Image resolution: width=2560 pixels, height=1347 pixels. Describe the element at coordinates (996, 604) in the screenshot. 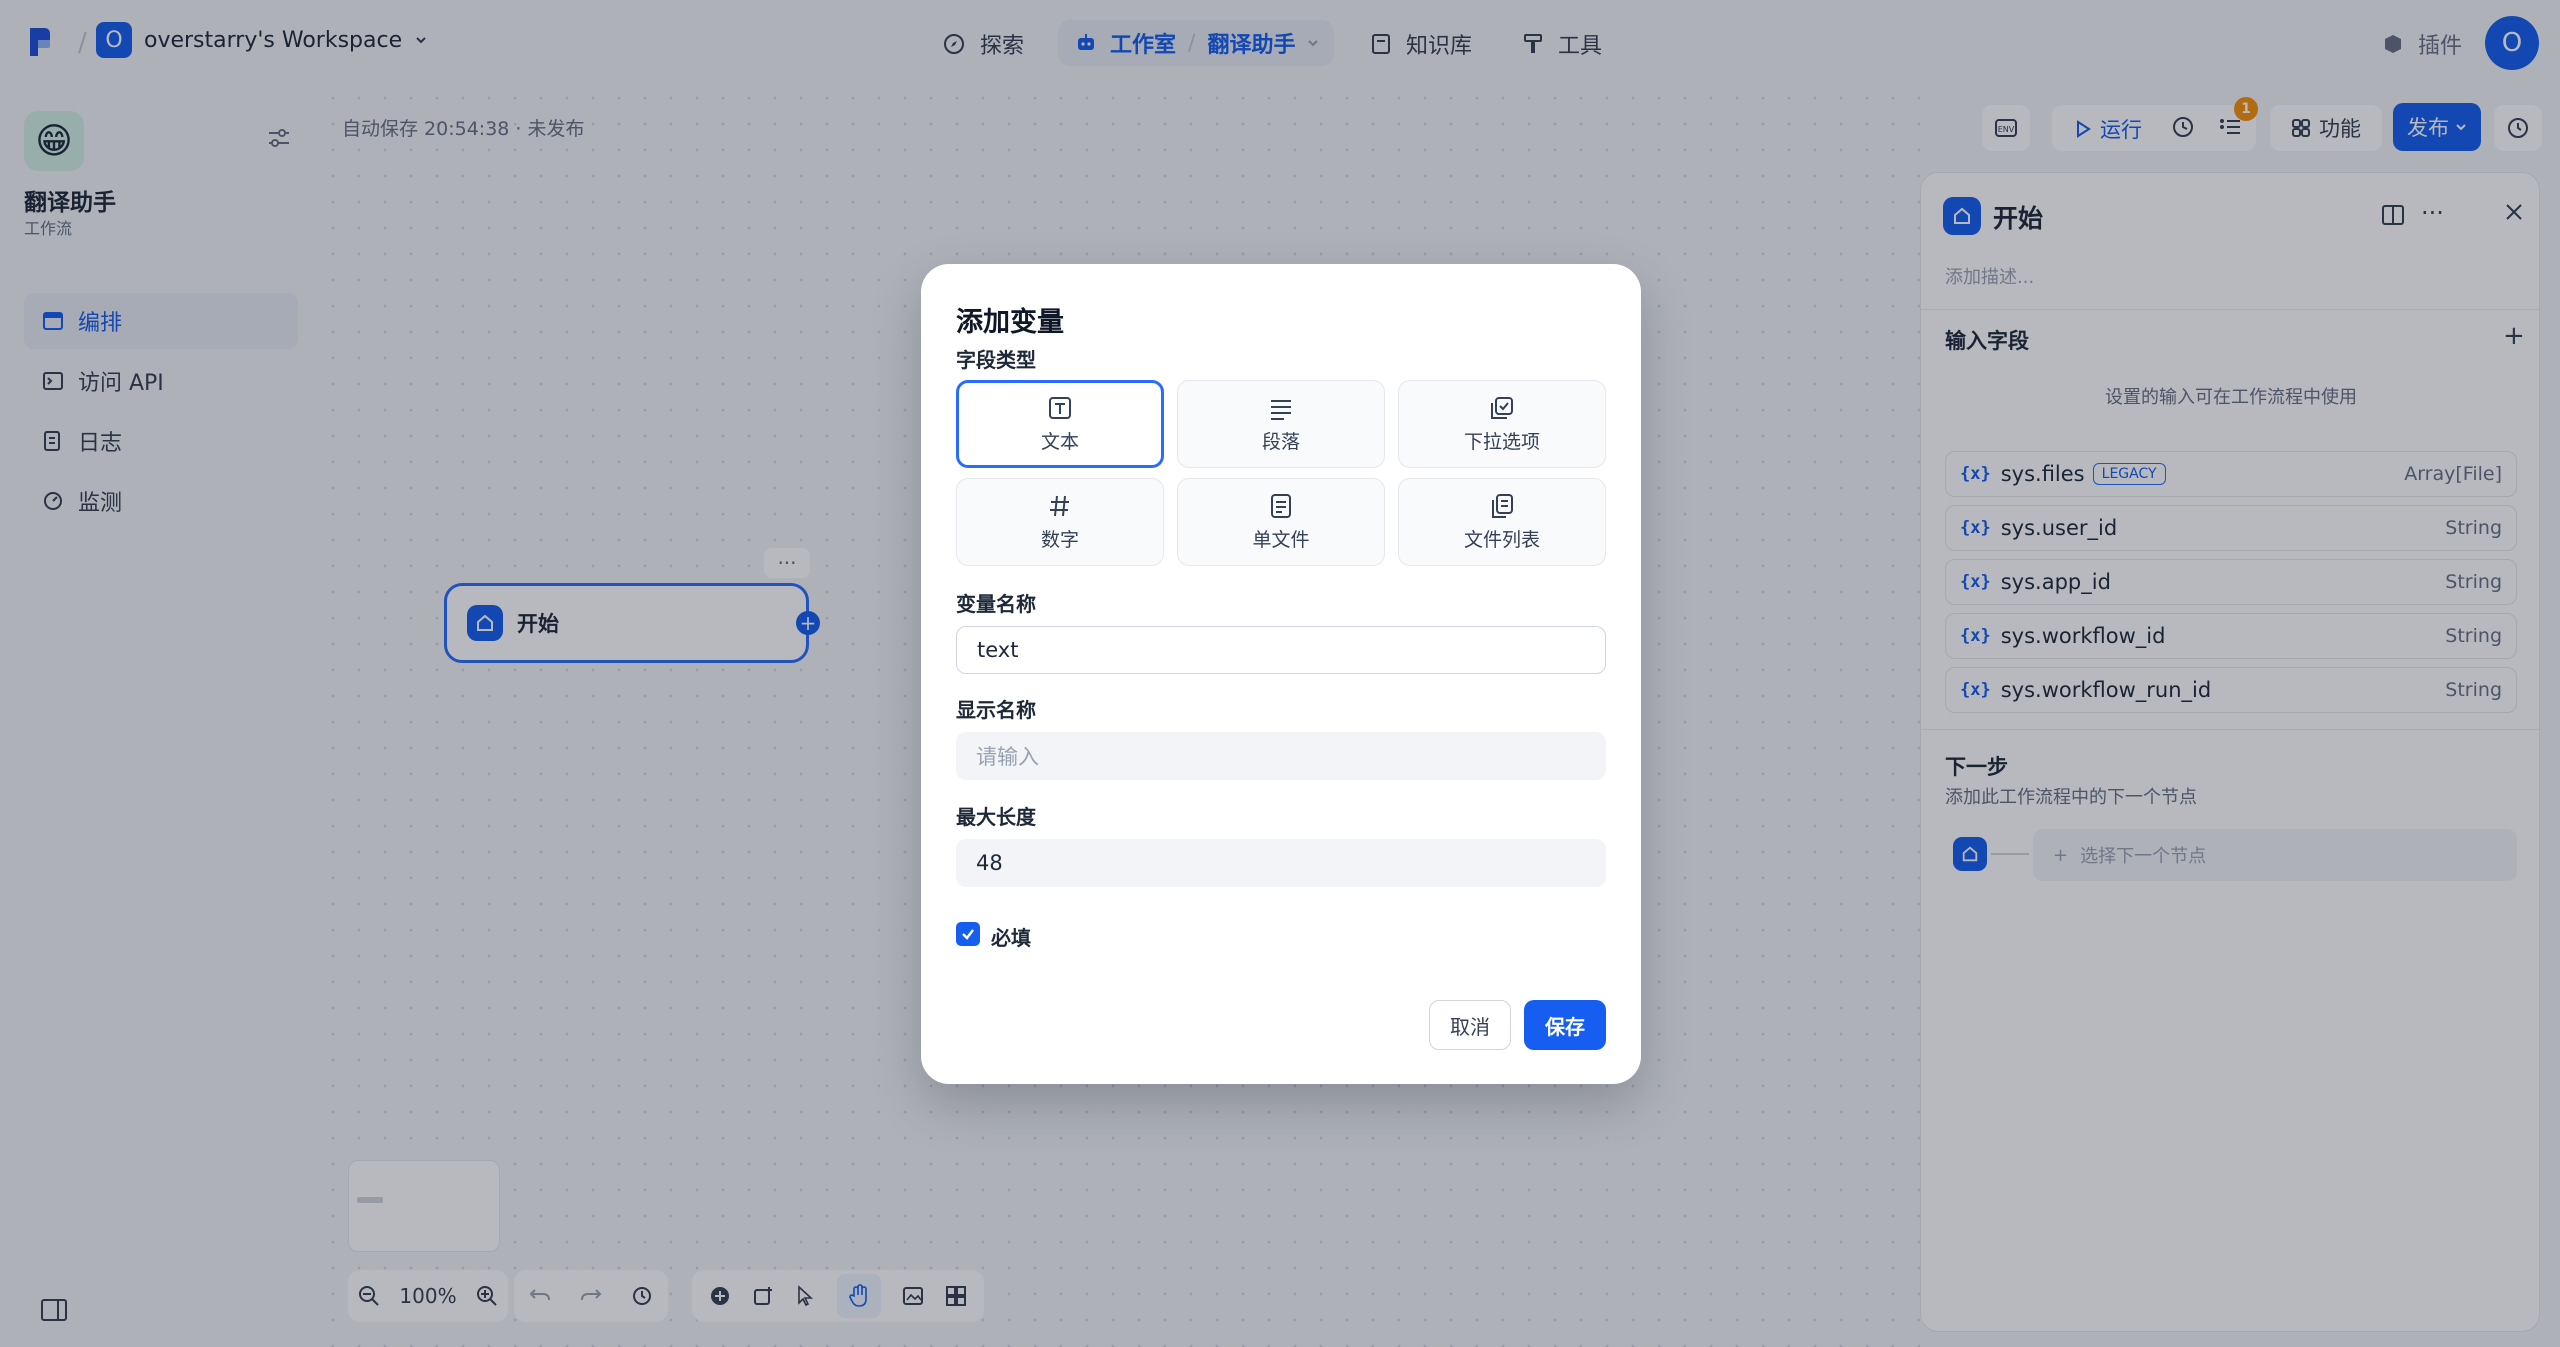

I see `variable-name-label: 变量名称` at that location.